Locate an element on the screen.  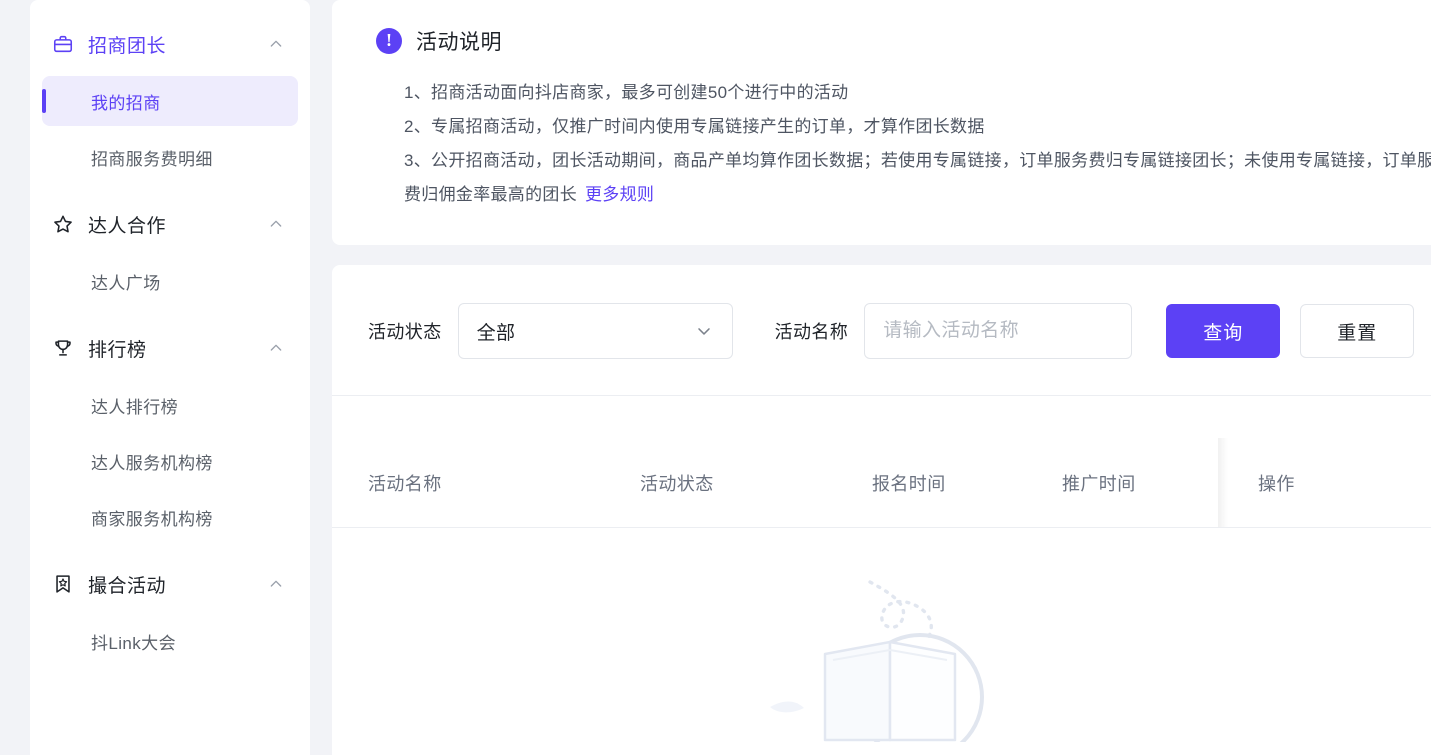
sidebar-items-daren-cooperation: 达人广场 is located at coordinates (170, 287).